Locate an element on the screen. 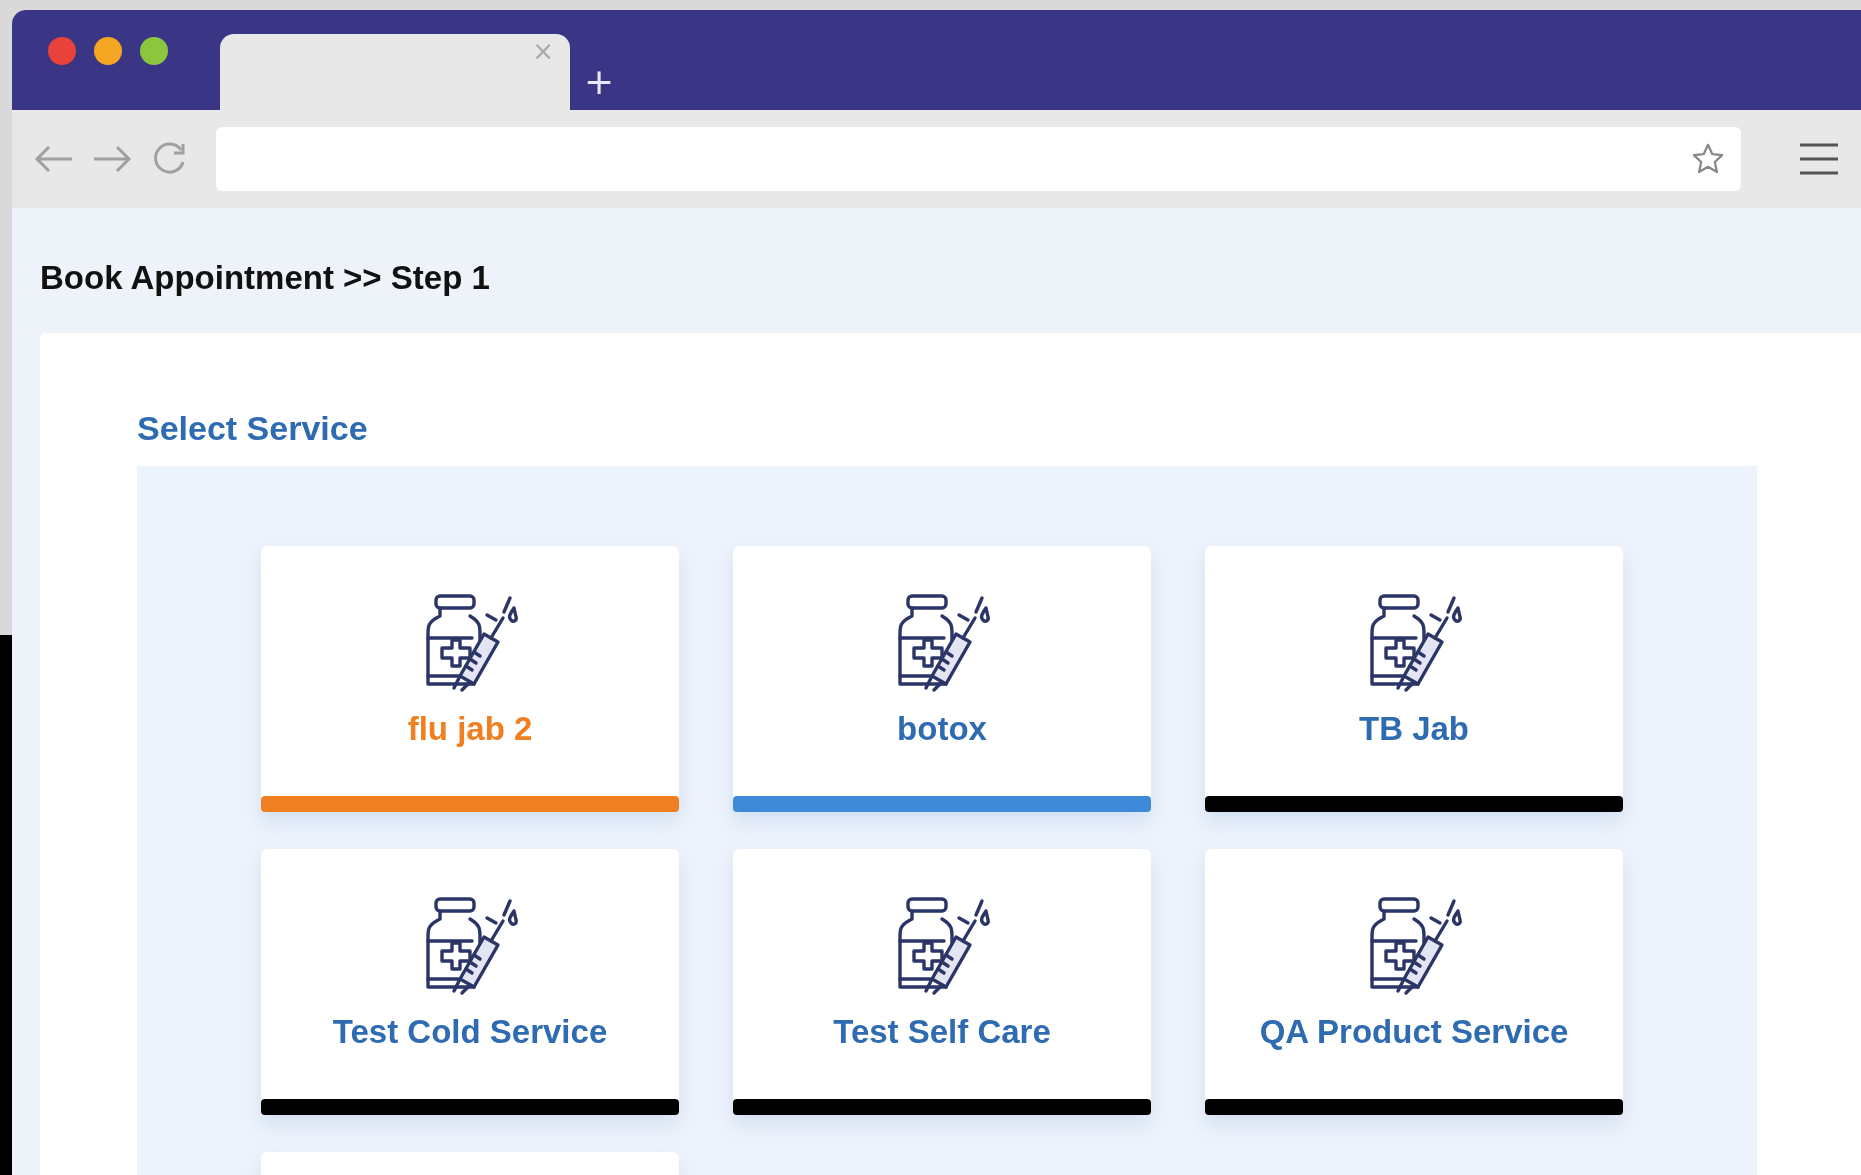 The image size is (1861, 1175). service-card: Test Cold Service is located at coordinates (470, 981).